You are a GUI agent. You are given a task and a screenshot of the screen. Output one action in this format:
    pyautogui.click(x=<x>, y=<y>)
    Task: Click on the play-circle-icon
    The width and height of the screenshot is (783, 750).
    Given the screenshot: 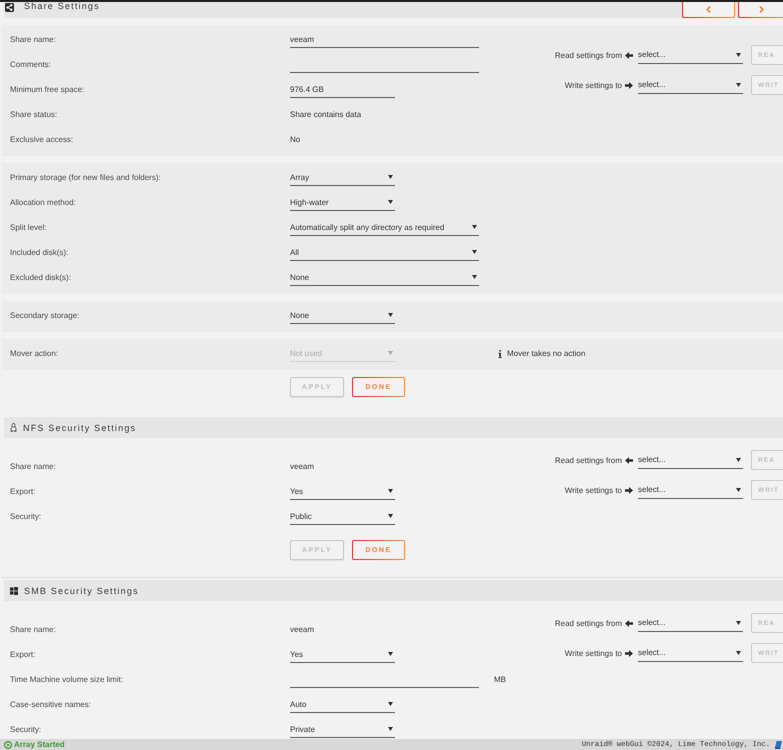 What is the action you would take?
    pyautogui.click(x=8, y=744)
    